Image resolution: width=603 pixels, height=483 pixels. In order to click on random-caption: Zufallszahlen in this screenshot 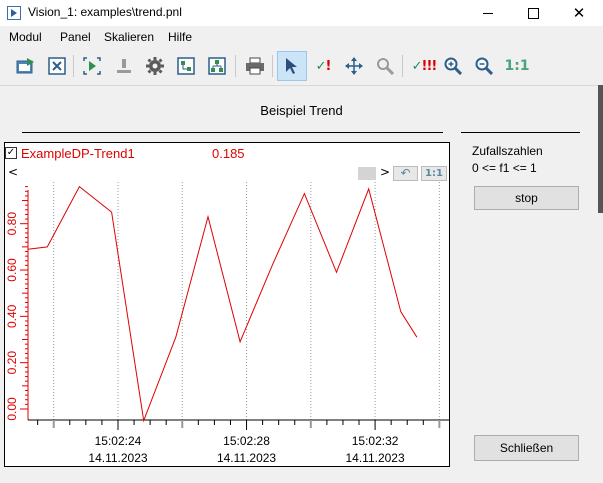, I will do `click(507, 151)`.